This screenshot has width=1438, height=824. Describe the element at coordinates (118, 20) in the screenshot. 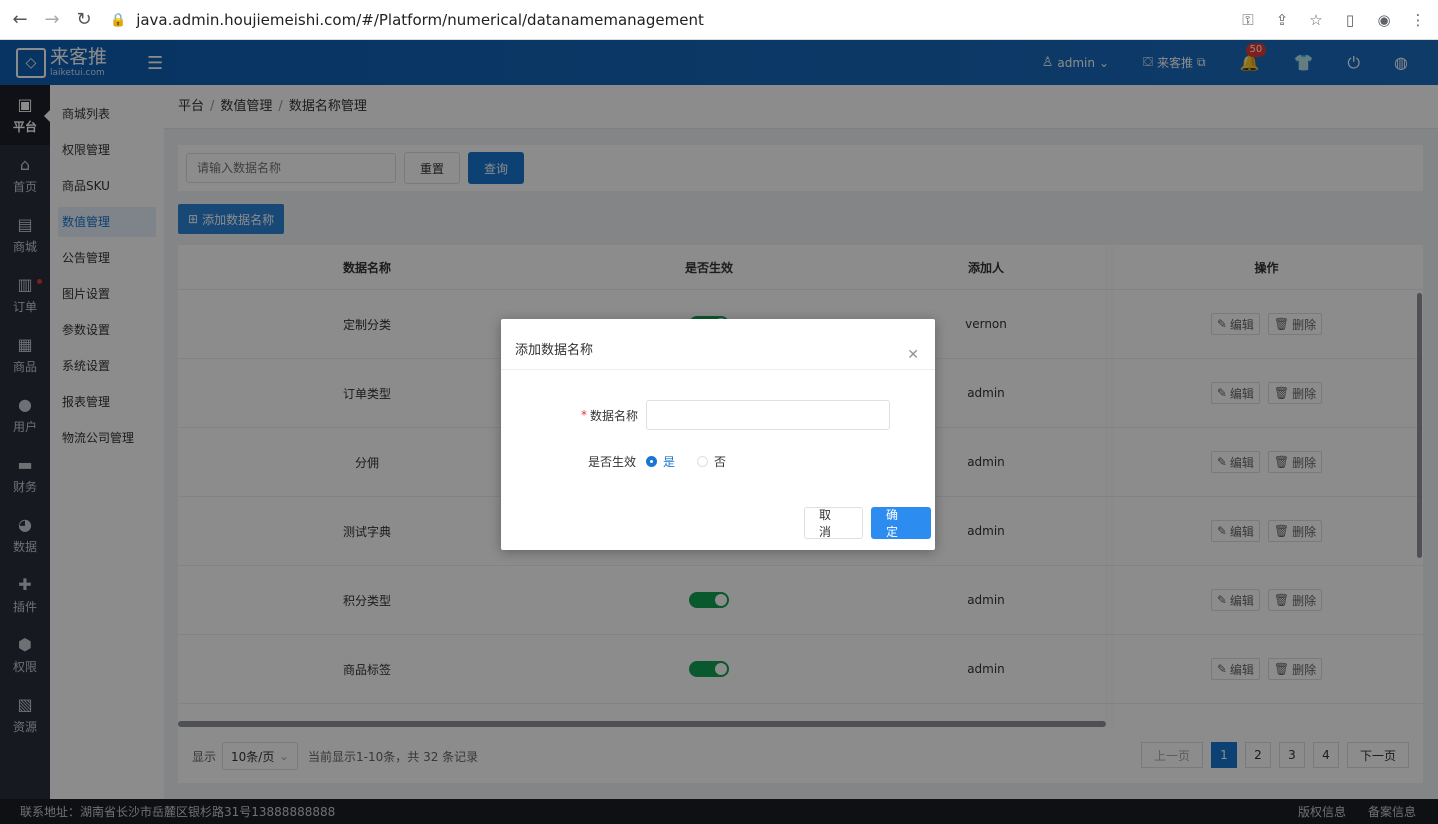

I see `lock-icon: 🔒` at that location.